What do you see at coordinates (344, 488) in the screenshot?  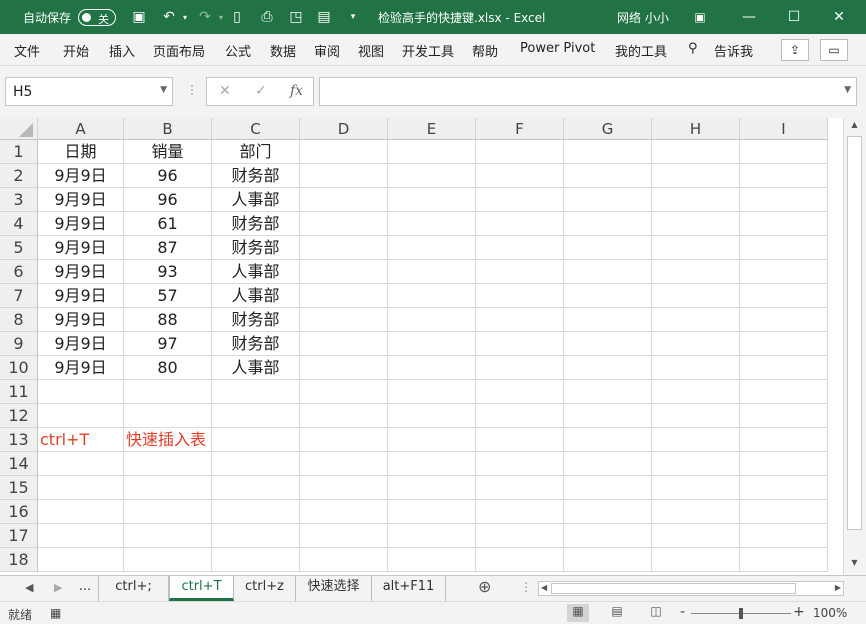 I see `cell-d15` at bounding box center [344, 488].